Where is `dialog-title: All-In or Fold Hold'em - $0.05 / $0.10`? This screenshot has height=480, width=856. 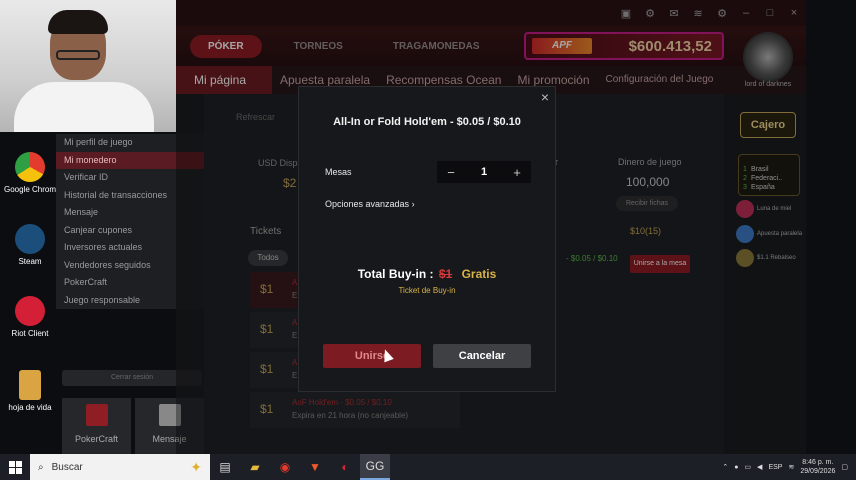 dialog-title: All-In or Fold Hold'em - $0.05 / $0.10 is located at coordinates (427, 122).